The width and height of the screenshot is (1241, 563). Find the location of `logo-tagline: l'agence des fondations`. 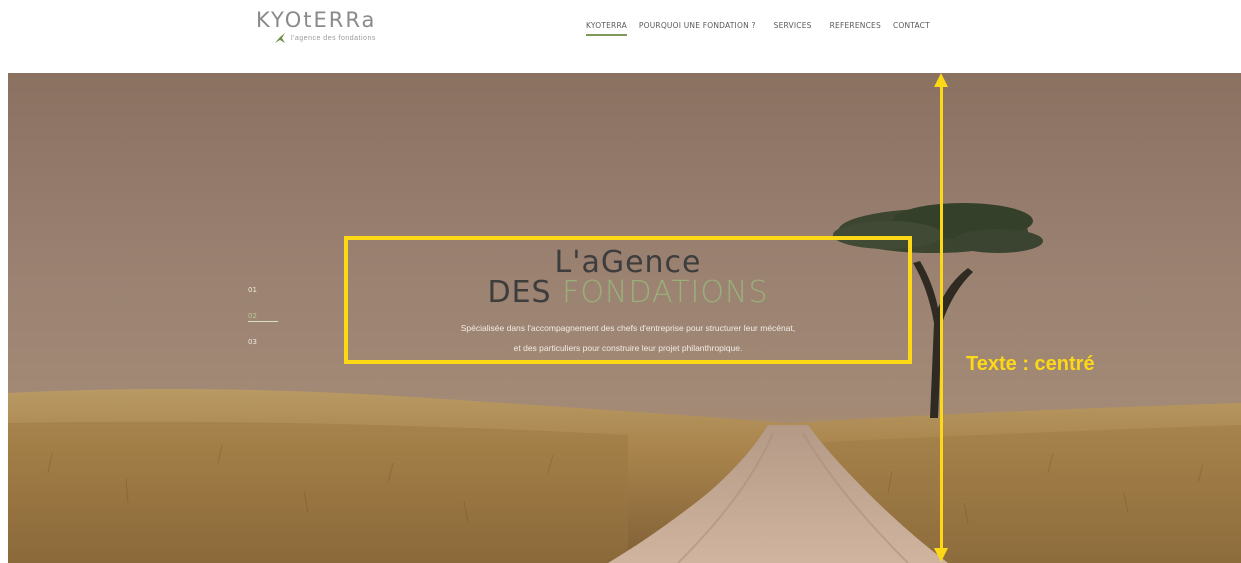

logo-tagline: l'agence des fondations is located at coordinates (333, 38).